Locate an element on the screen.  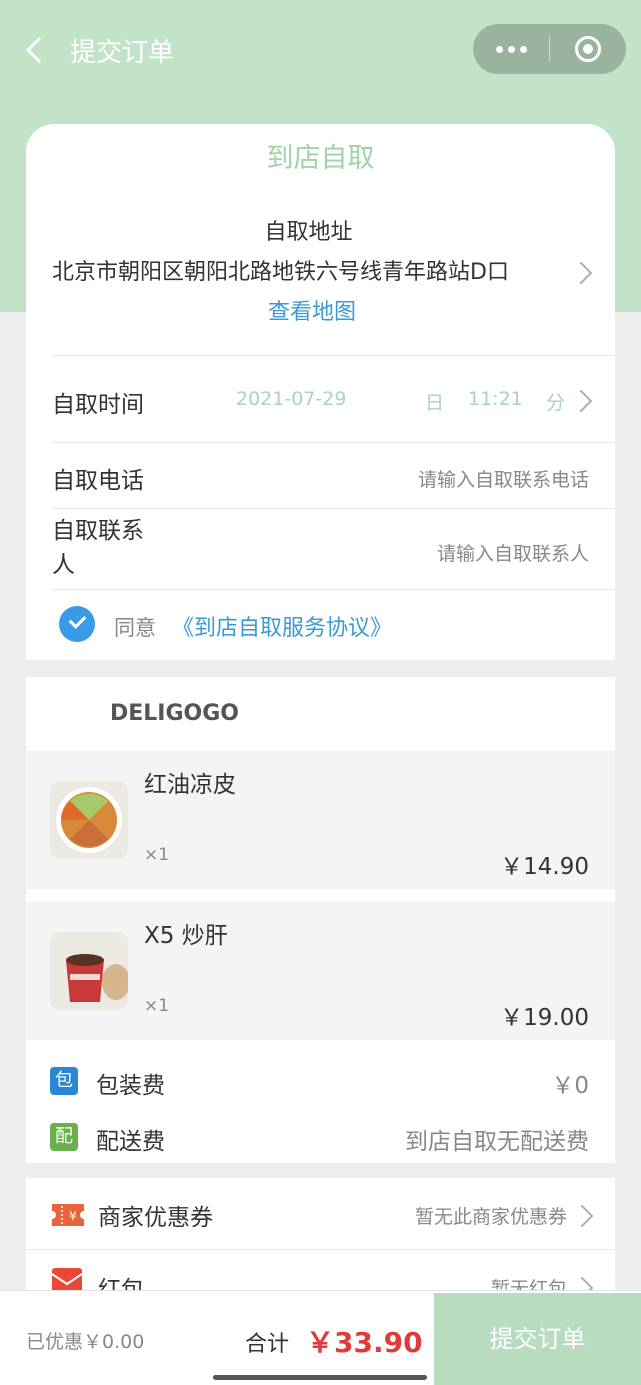
total-label: 合计 is located at coordinates (267, 1344).